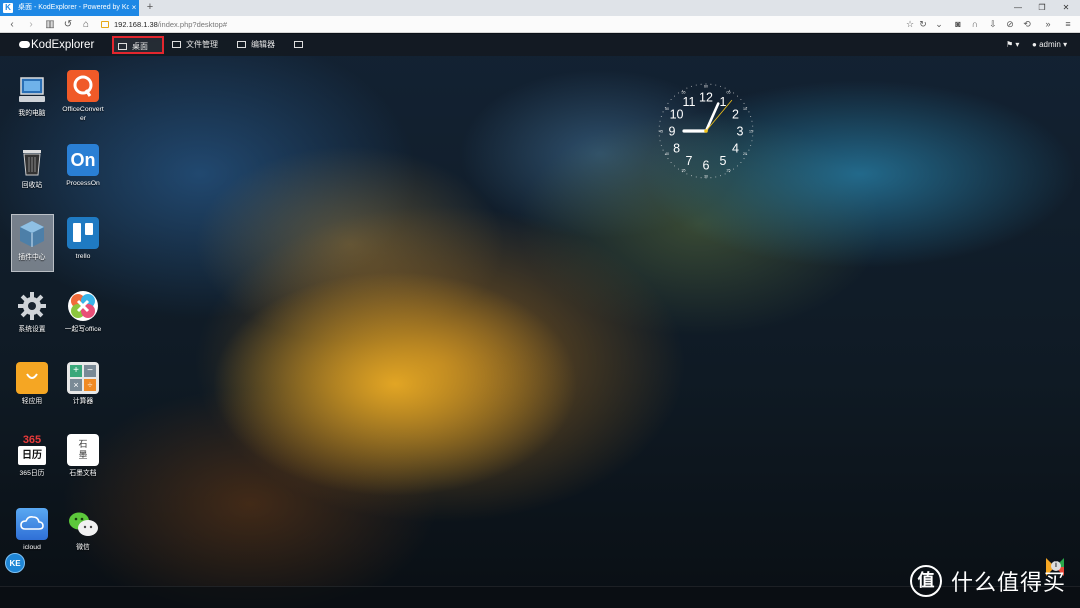  What do you see at coordinates (958, 24) in the screenshot?
I see `screenshot-icon: ◙` at bounding box center [958, 24].